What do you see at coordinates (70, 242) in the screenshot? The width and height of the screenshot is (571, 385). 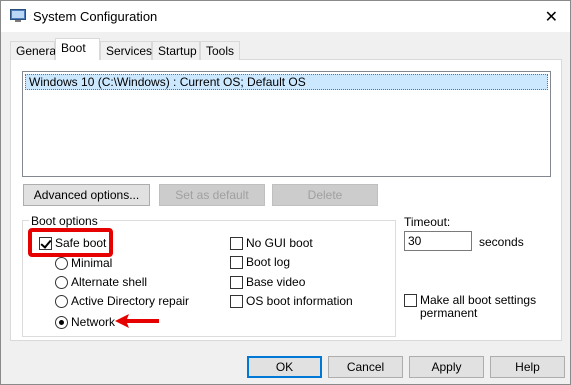 I see `annotation-highlight-box` at bounding box center [70, 242].